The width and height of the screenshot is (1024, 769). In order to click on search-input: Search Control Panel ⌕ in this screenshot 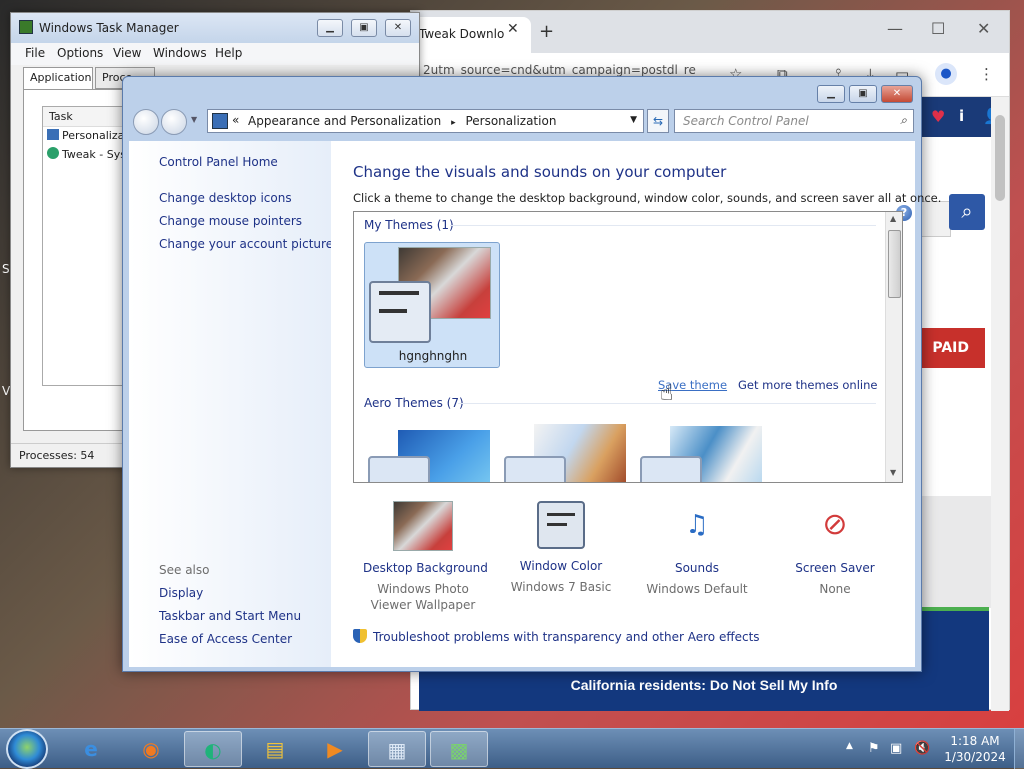, I will do `click(794, 121)`.